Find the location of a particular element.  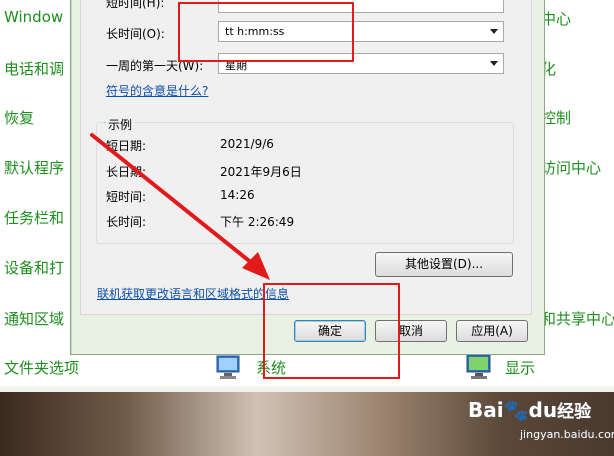

annotation-arrow-icon is located at coordinates (180, 206).